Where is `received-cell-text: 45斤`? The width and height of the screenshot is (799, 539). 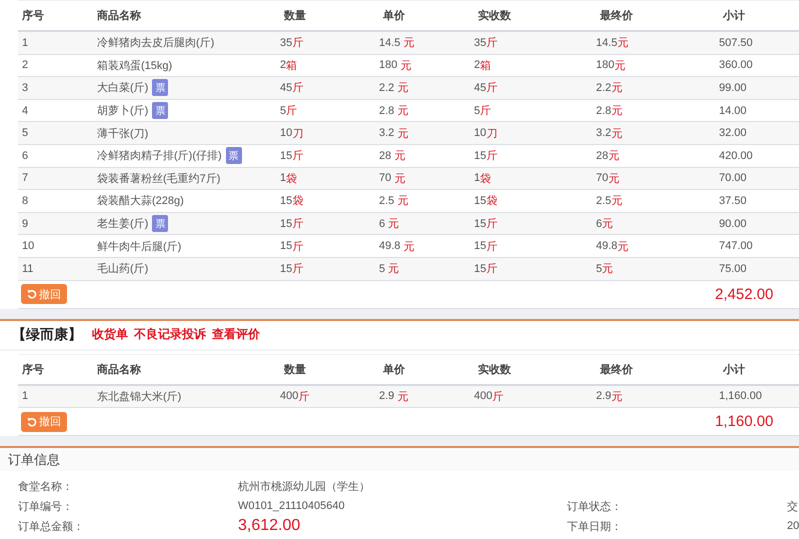
received-cell-text: 45斤 is located at coordinates (485, 88).